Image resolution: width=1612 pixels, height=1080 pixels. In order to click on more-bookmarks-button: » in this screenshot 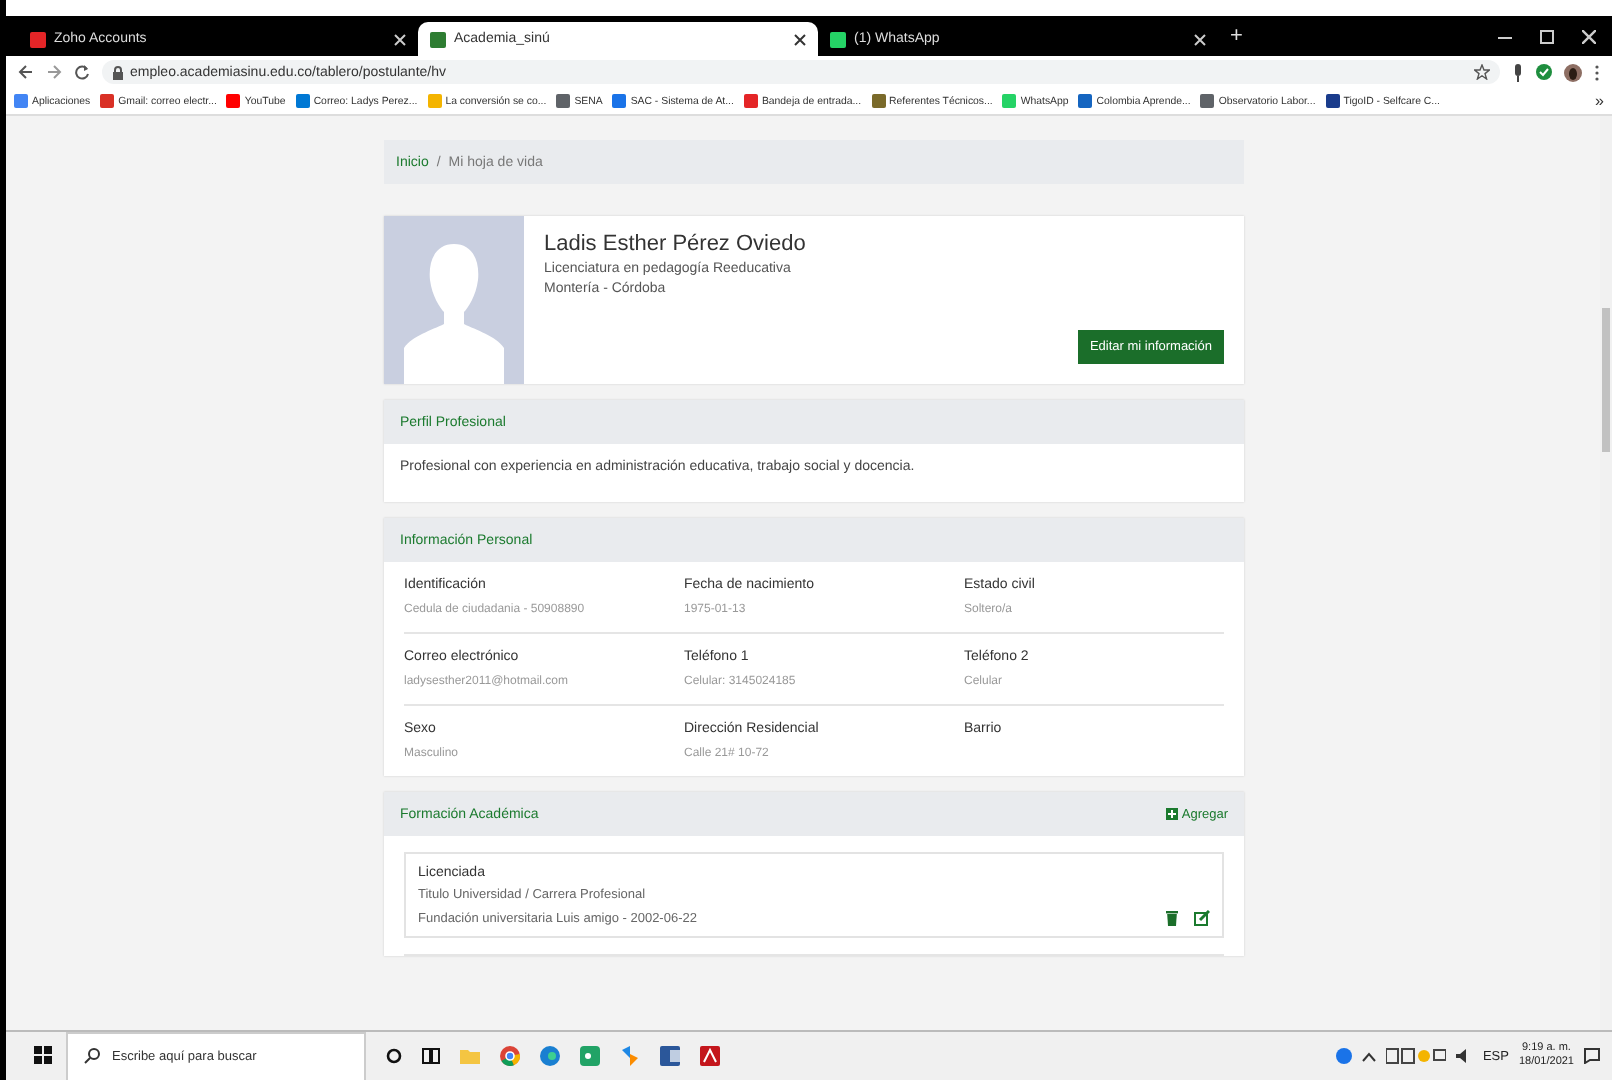, I will do `click(1599, 101)`.